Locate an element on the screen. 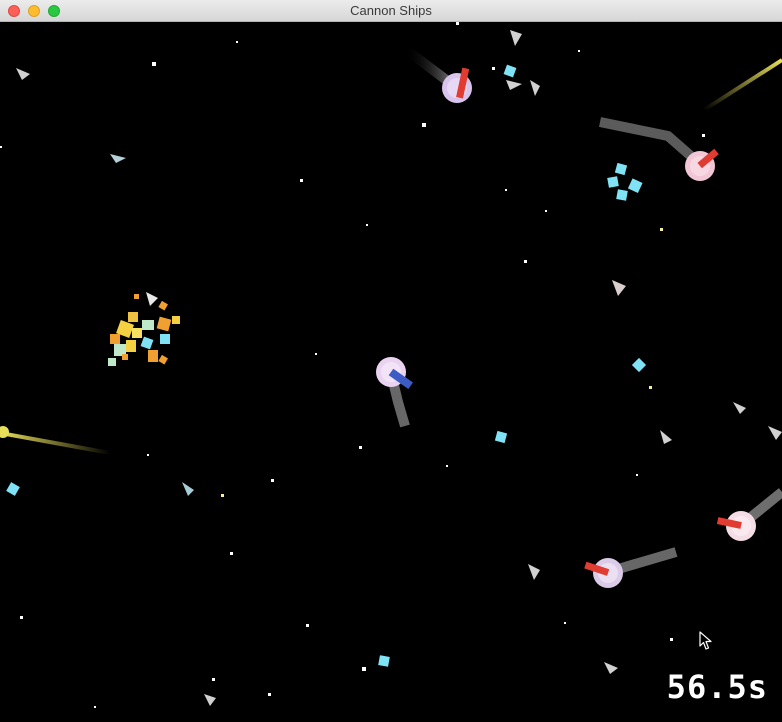 Image resolution: width=782 pixels, height=722 pixels. arrow-cursor-icon is located at coordinates (705, 640).